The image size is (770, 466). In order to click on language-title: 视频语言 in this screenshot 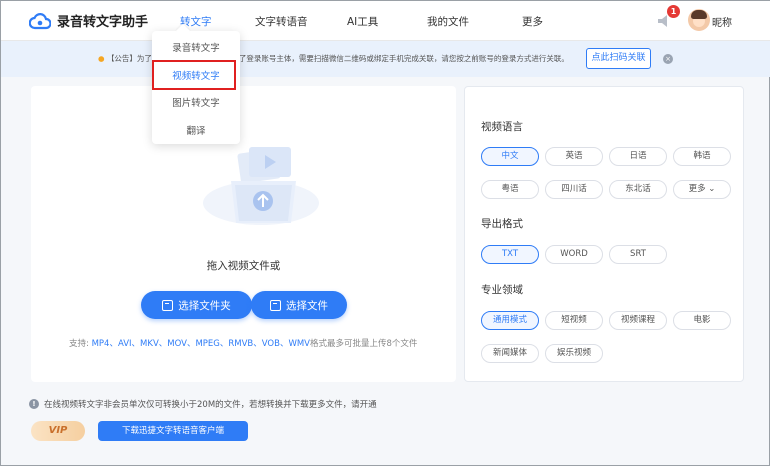, I will do `click(502, 127)`.